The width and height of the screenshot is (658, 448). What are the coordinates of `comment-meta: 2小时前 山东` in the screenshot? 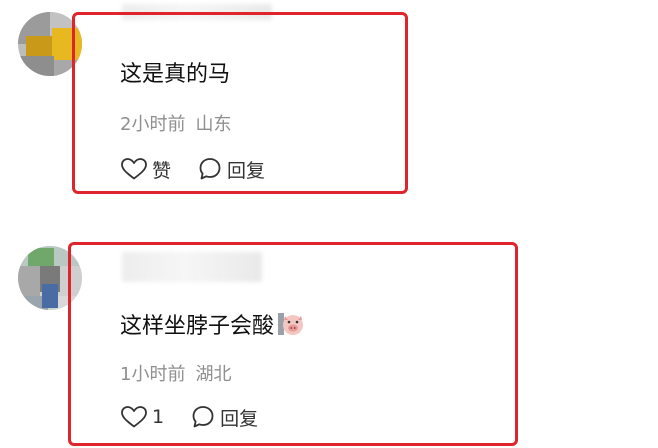 It's located at (175, 123).